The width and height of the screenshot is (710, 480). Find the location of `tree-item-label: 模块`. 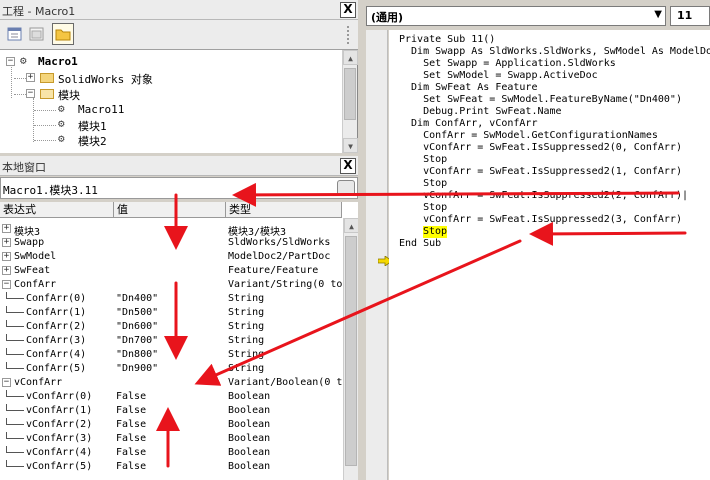

tree-item-label: 模块 is located at coordinates (69, 95).